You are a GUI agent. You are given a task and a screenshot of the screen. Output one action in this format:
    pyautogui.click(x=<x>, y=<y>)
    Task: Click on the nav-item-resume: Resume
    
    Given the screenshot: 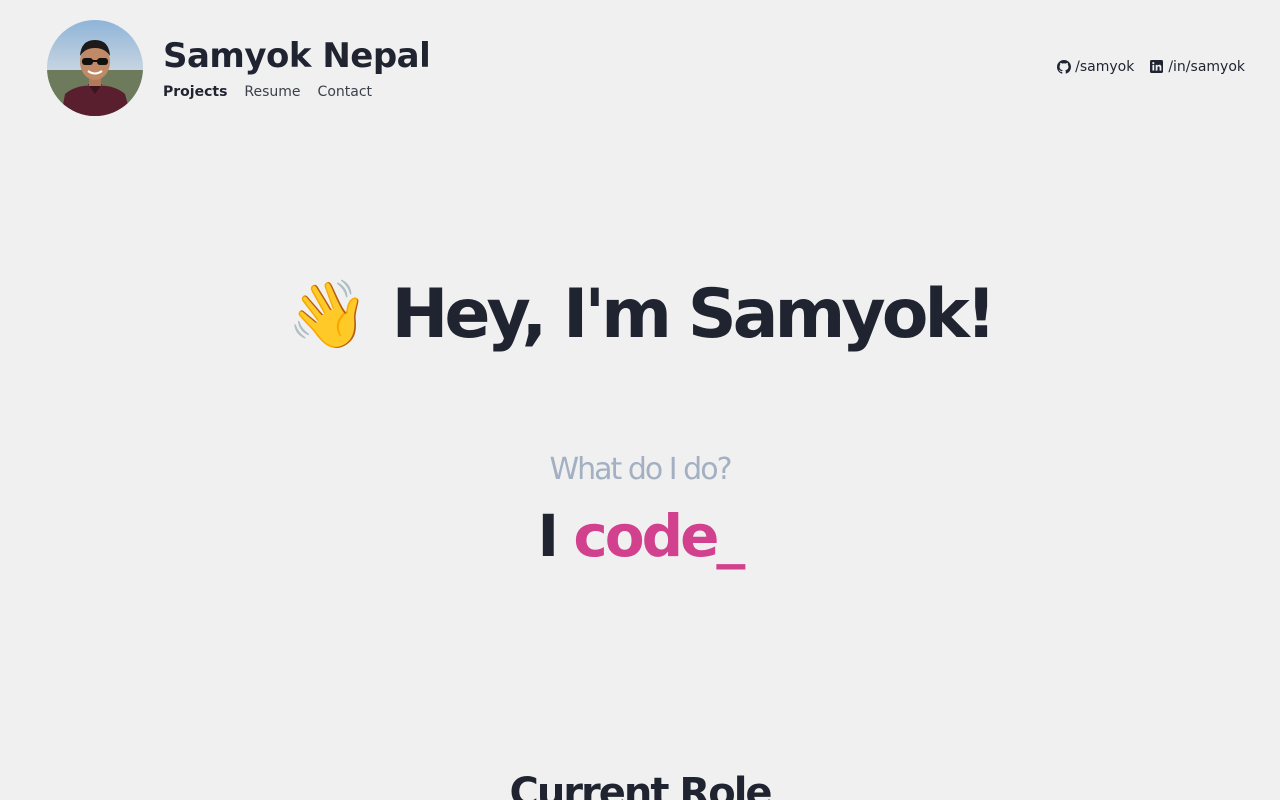 What is the action you would take?
    pyautogui.click(x=272, y=92)
    